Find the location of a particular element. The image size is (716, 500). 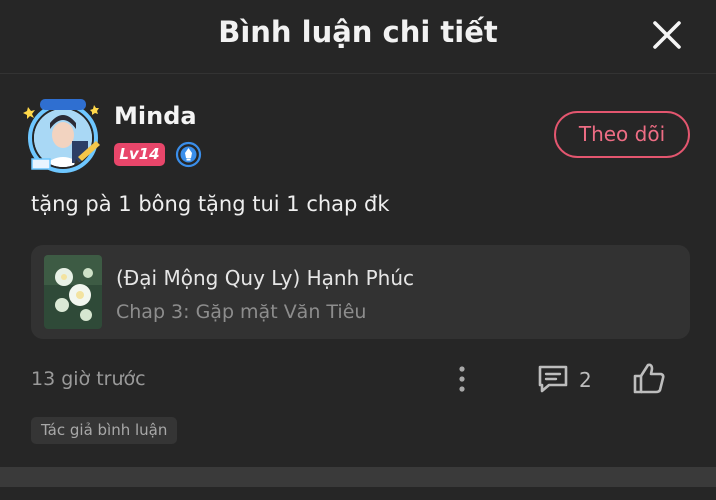

story-title: (Đại Mộng Quy Ly) Hạnh Phúc is located at coordinates (265, 278).